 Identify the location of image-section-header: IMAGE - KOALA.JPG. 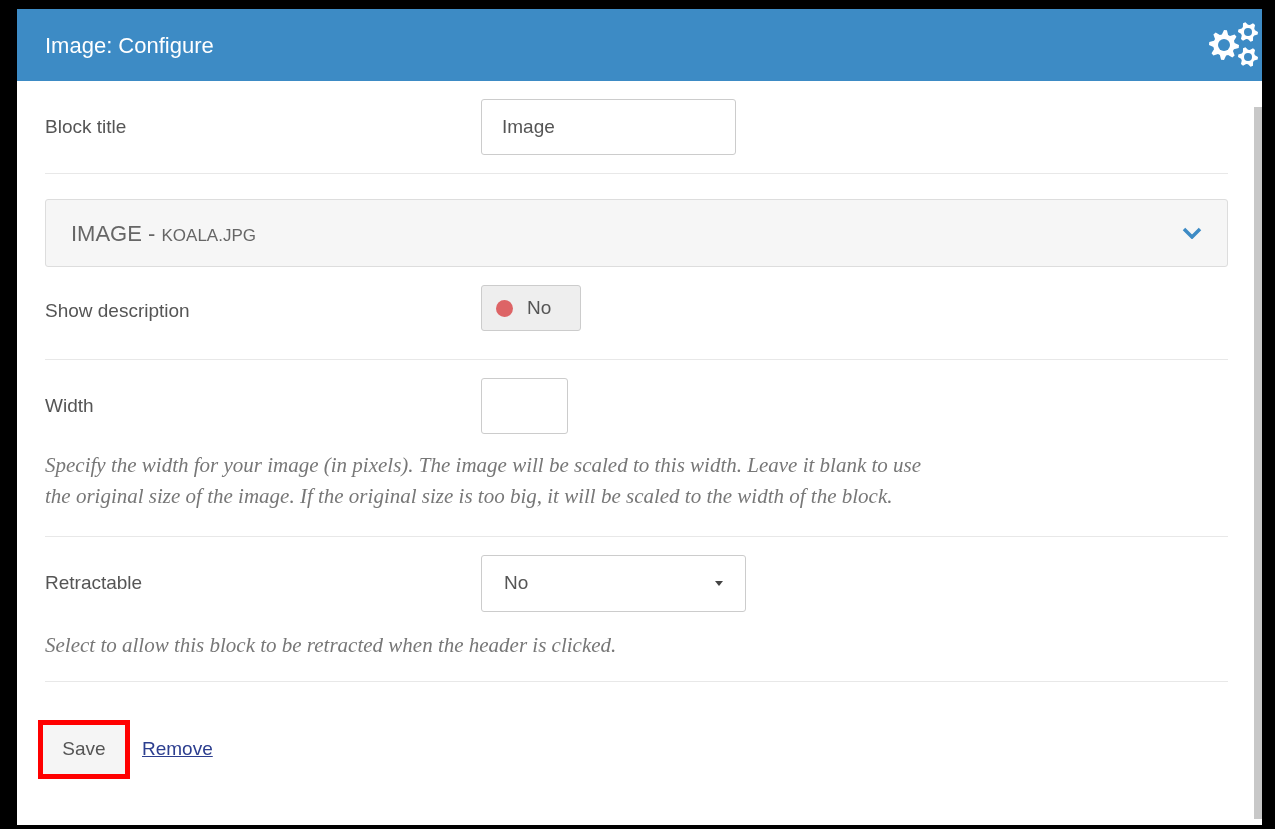
(636, 233).